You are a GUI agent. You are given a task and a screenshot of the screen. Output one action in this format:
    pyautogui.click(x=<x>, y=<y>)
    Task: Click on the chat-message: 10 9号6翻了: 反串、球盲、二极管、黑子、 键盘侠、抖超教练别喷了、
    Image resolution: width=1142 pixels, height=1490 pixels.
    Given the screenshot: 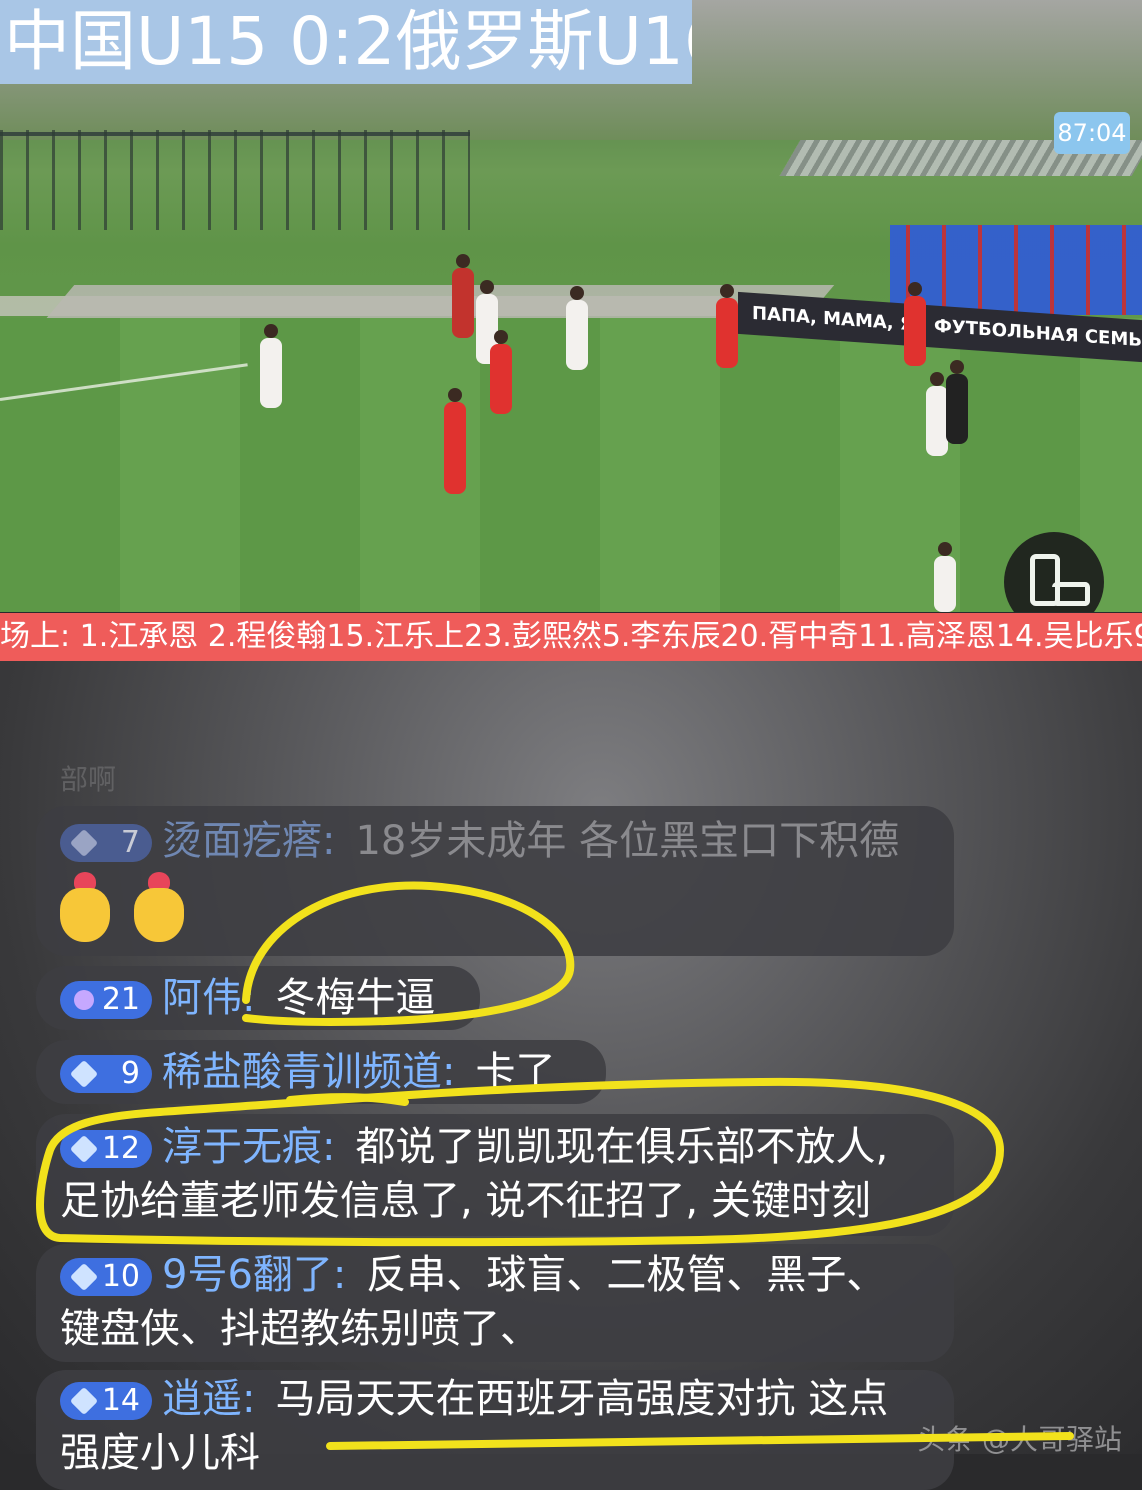 What is the action you would take?
    pyautogui.click(x=495, y=1303)
    